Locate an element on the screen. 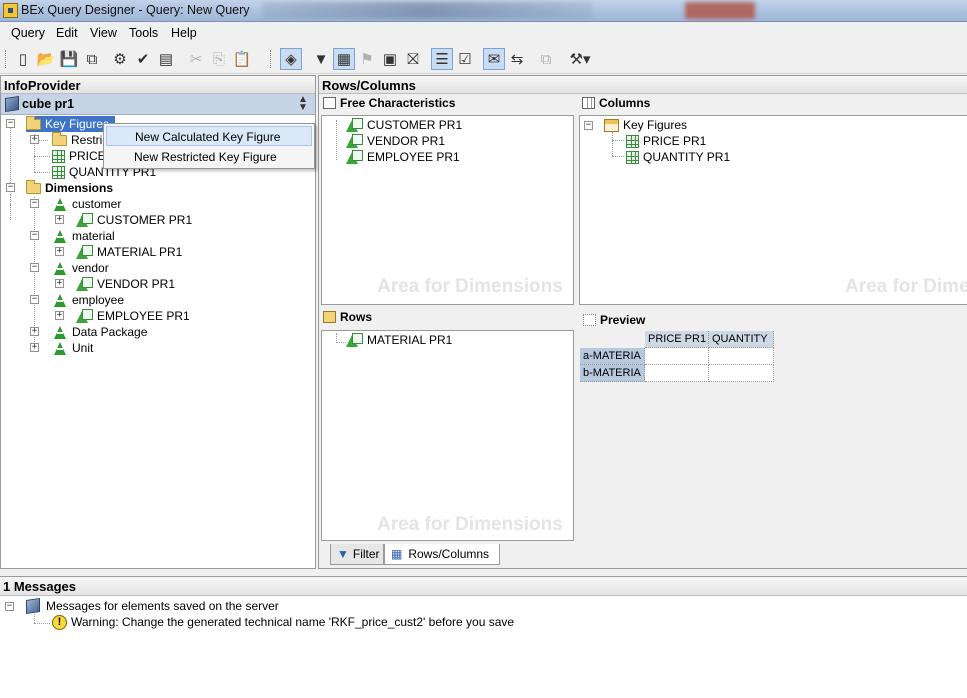 The image size is (967, 698). check-query-icon: ✔ is located at coordinates (143, 59).